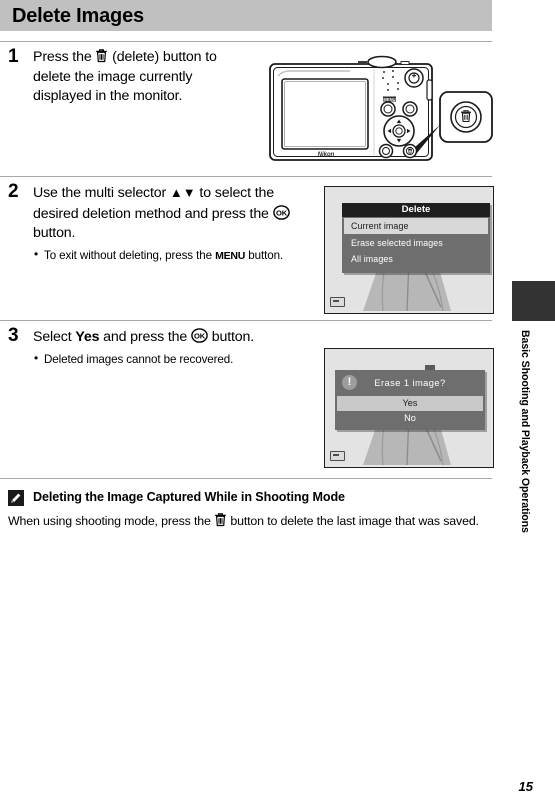 The width and height of the screenshot is (555, 809). I want to click on section-header-bar: Delete Images, so click(246, 15).